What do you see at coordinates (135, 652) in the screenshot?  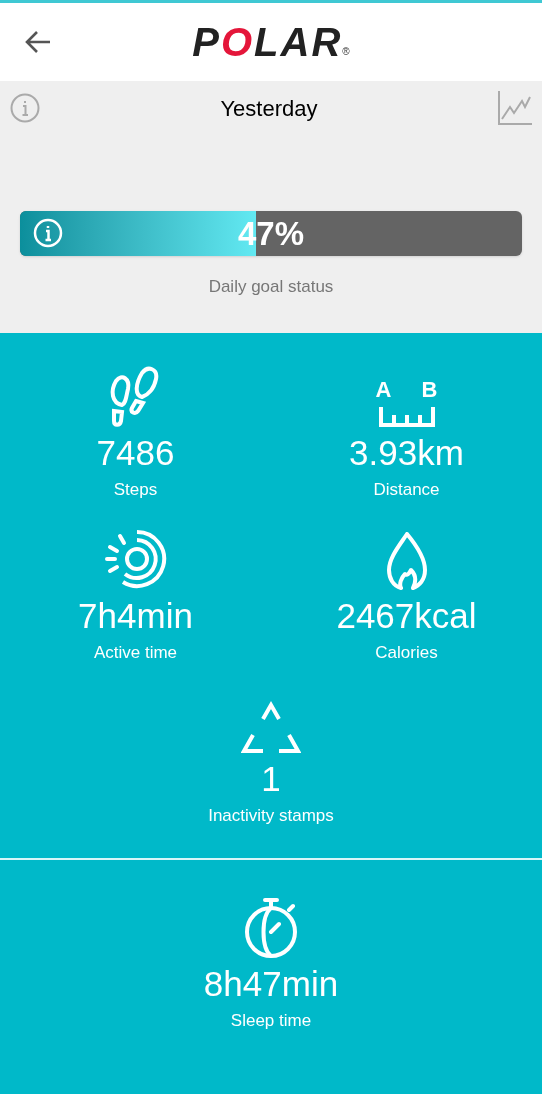 I see `metric-label: Active time` at bounding box center [135, 652].